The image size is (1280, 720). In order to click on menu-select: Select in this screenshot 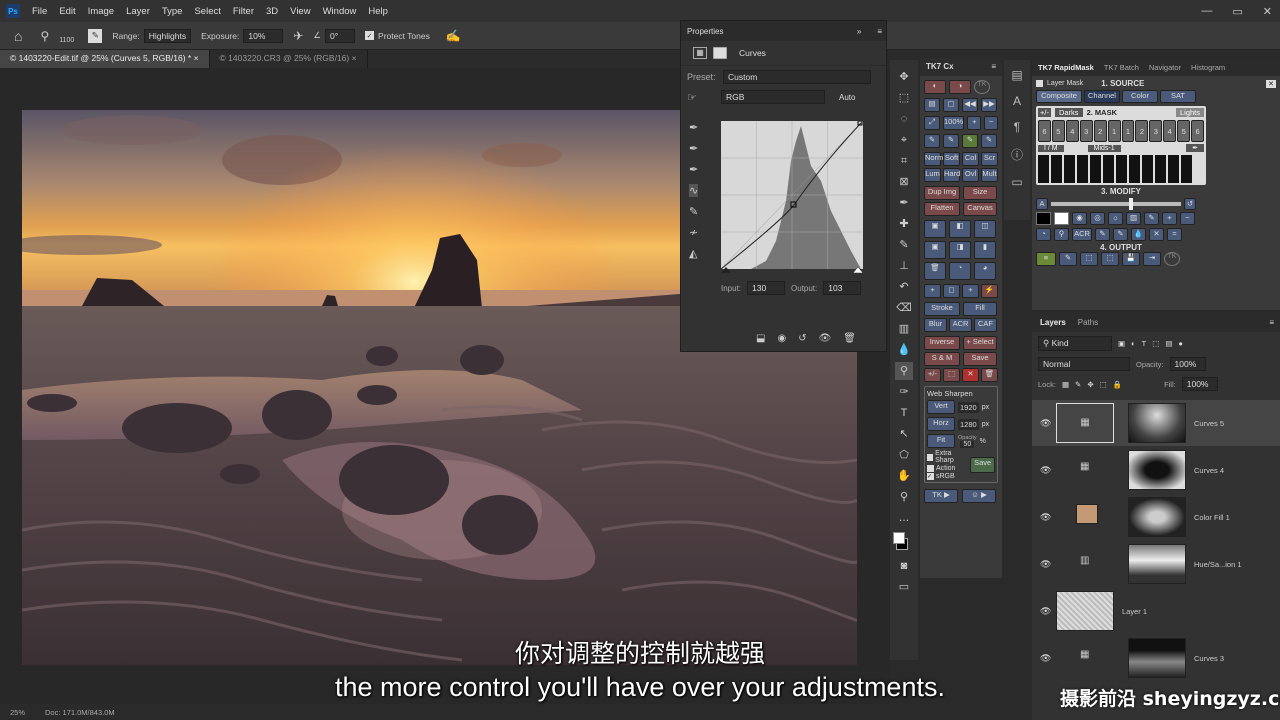, I will do `click(207, 11)`.